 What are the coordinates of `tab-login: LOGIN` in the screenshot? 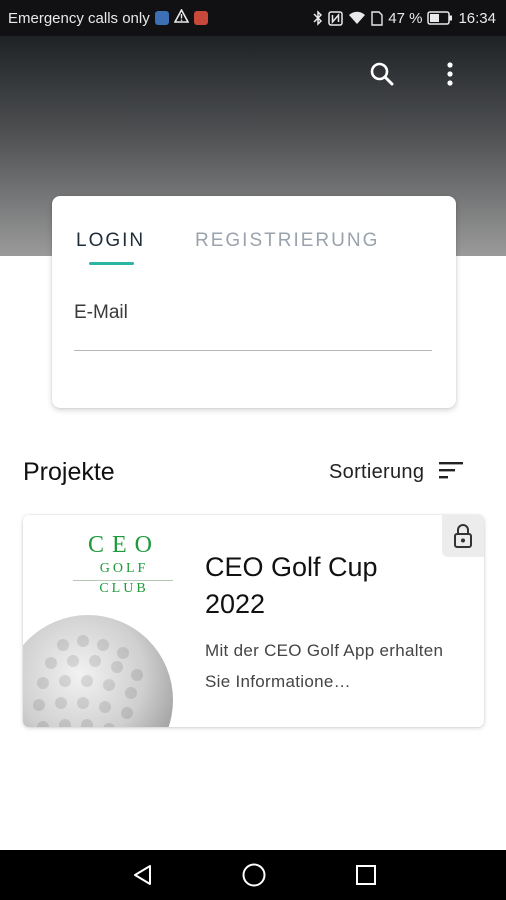 It's located at (110, 241).